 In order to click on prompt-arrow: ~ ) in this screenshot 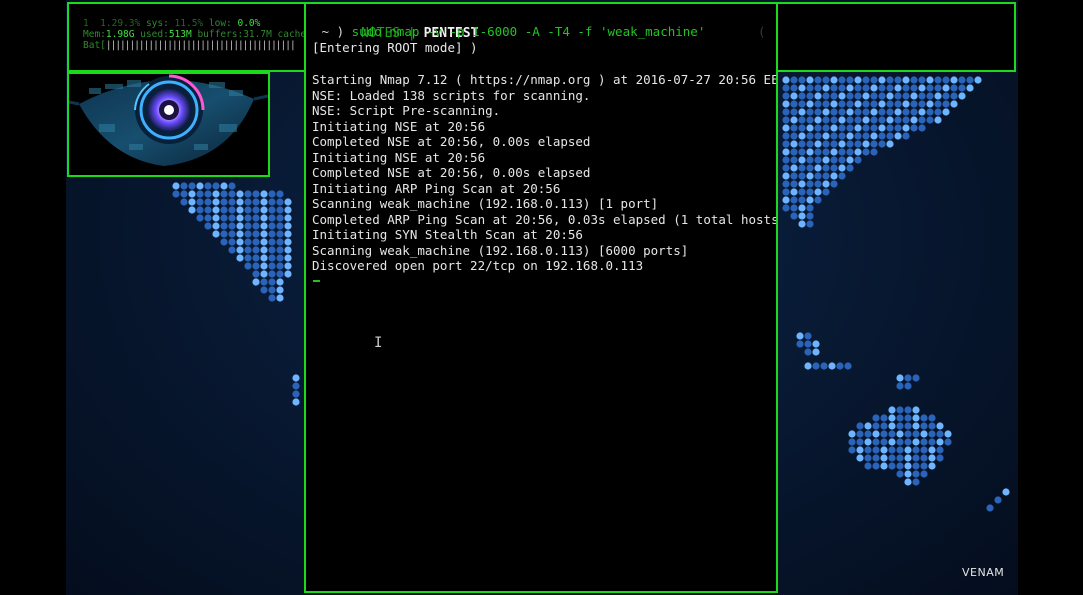, I will do `click(333, 31)`.